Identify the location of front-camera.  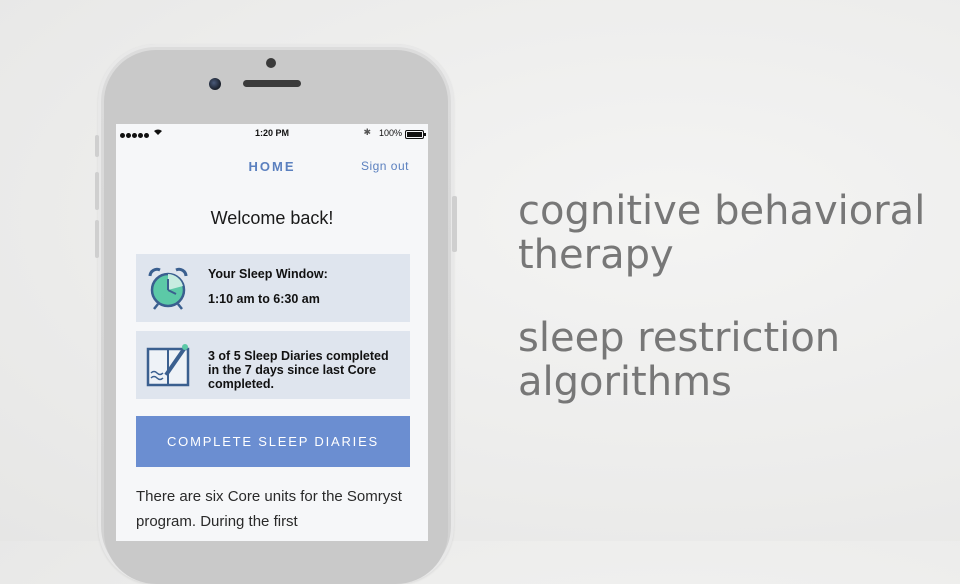
(215, 84).